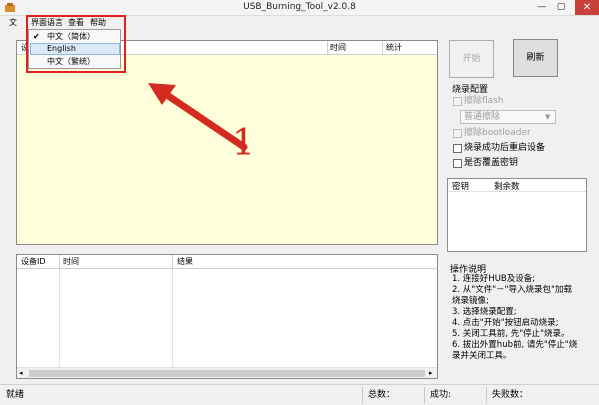  I want to click on status-total: 总数：, so click(382, 395).